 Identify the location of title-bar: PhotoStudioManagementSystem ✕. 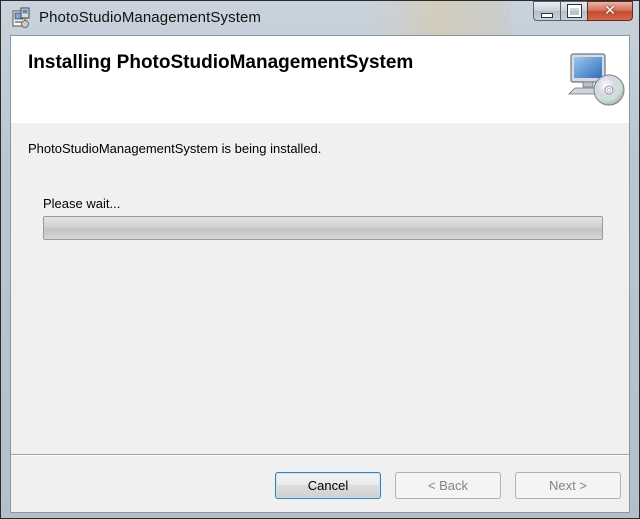
(320, 18).